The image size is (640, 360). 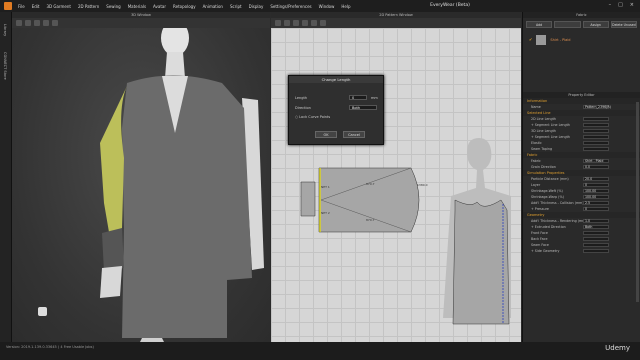 What do you see at coordinates (610, 5) in the screenshot?
I see `minimize-icon: –` at bounding box center [610, 5].